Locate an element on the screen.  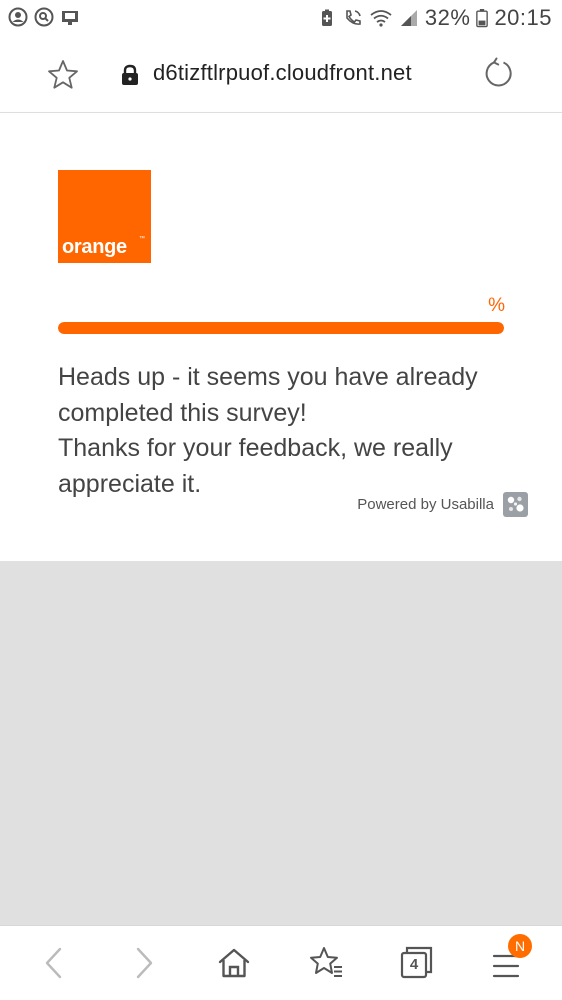
progress-bar is located at coordinates (281, 328).